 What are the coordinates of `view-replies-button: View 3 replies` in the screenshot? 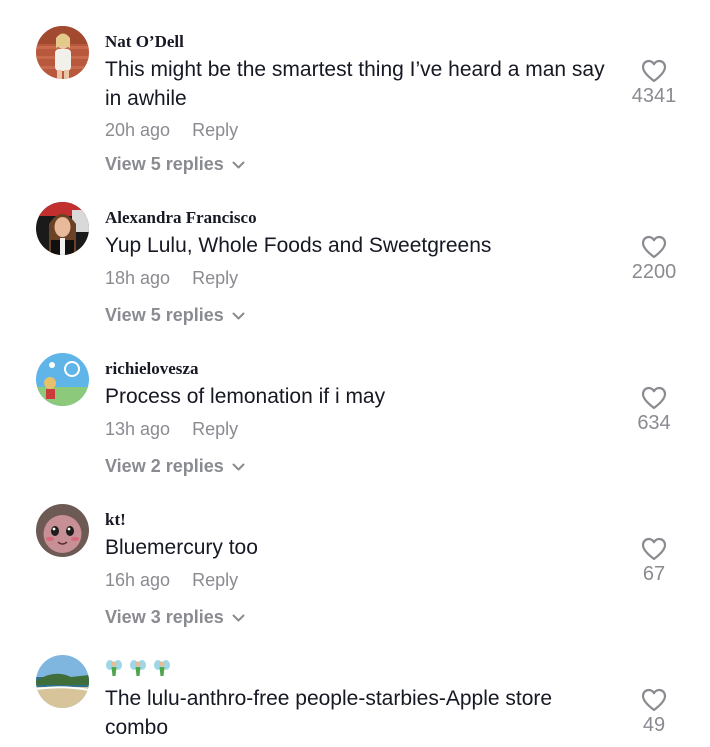 It's located at (175, 617).